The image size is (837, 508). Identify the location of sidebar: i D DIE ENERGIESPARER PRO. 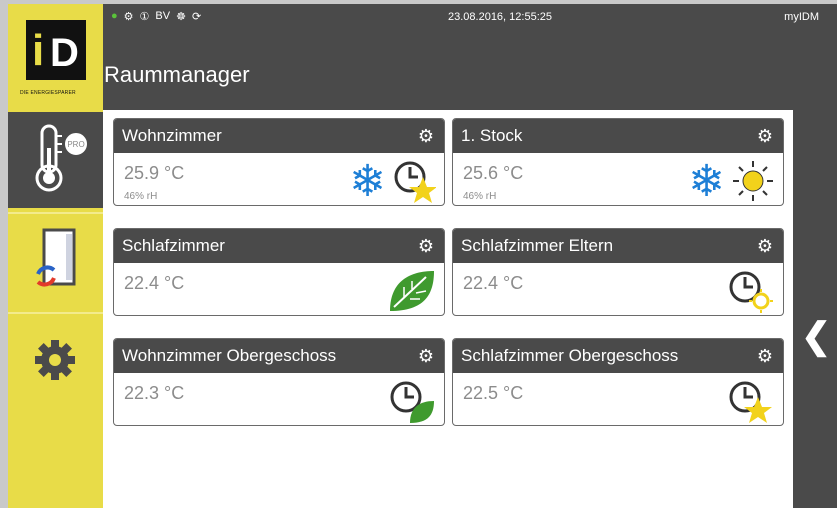
(55, 256).